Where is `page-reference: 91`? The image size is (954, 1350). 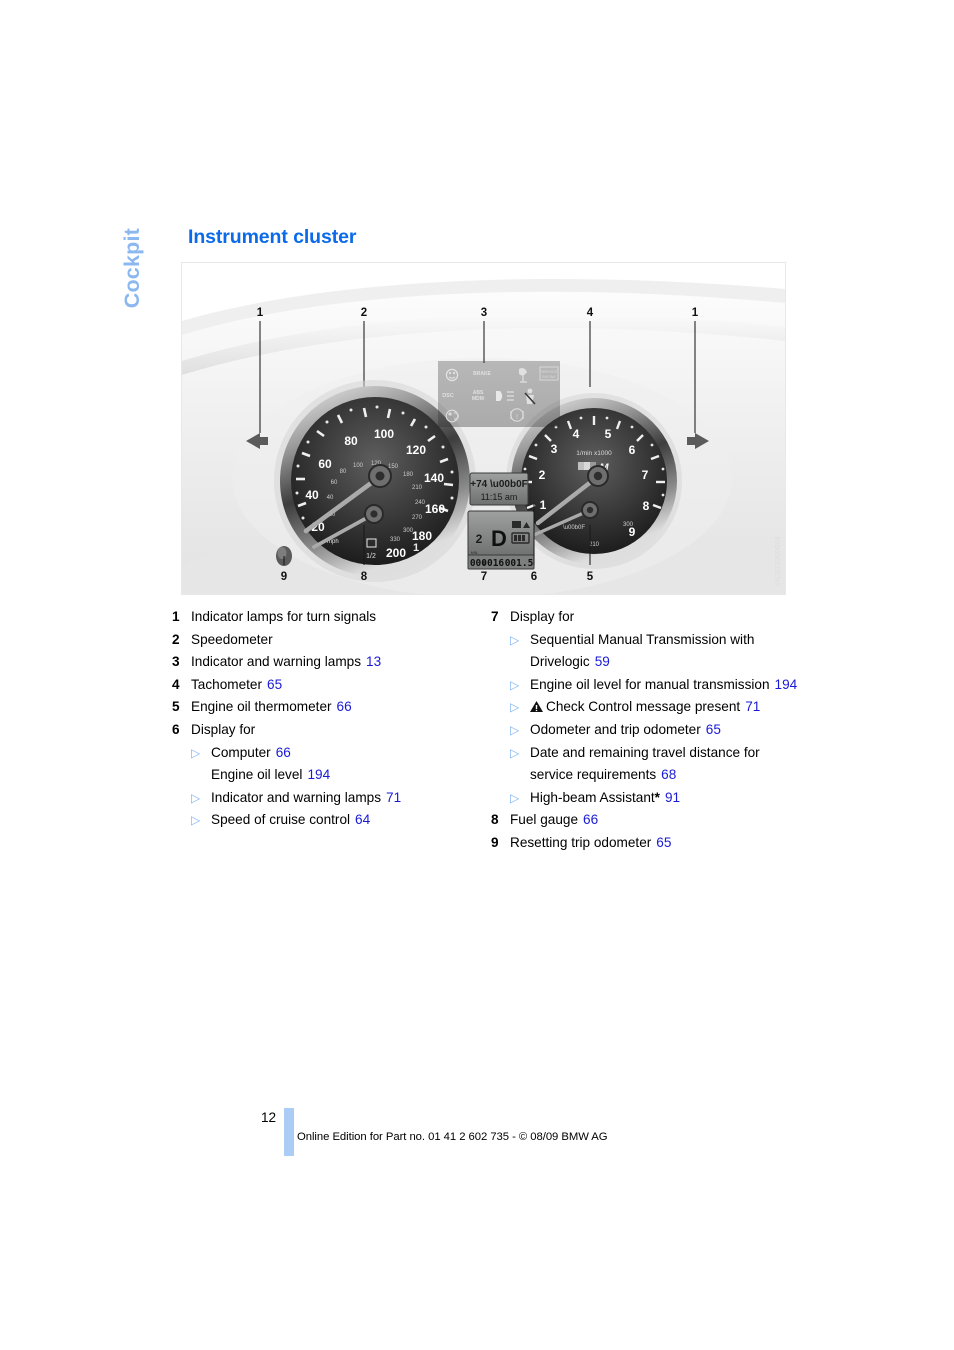 page-reference: 91 is located at coordinates (672, 797).